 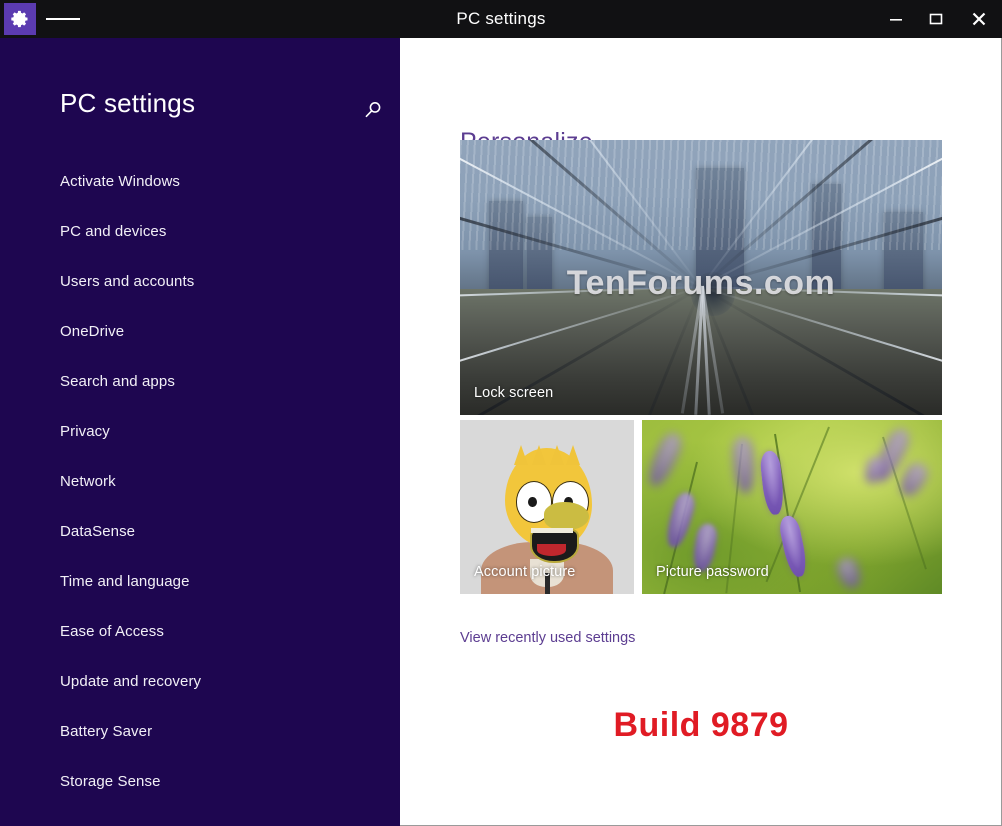 I want to click on tile-label-lock-screen: Lock screen, so click(x=514, y=393).